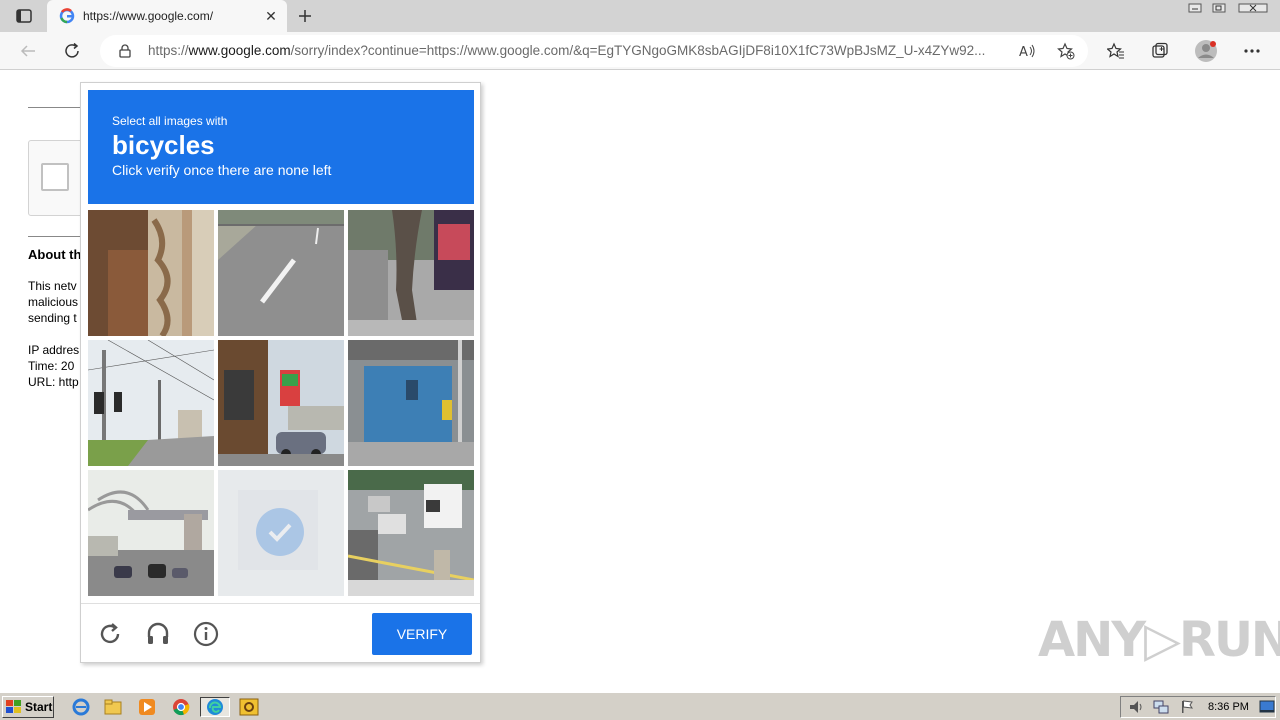 Image resolution: width=1280 pixels, height=720 pixels. What do you see at coordinates (1187, 707) in the screenshot?
I see `action-center-flag-icon` at bounding box center [1187, 707].